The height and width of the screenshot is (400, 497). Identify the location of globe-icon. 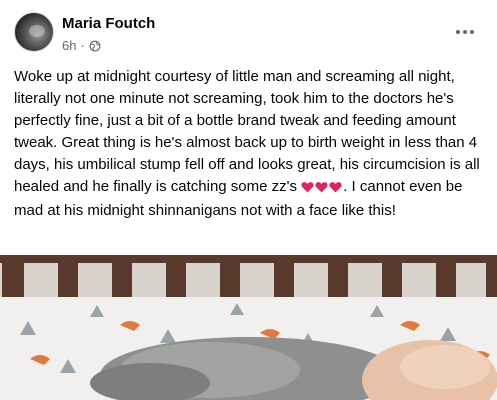
(95, 46).